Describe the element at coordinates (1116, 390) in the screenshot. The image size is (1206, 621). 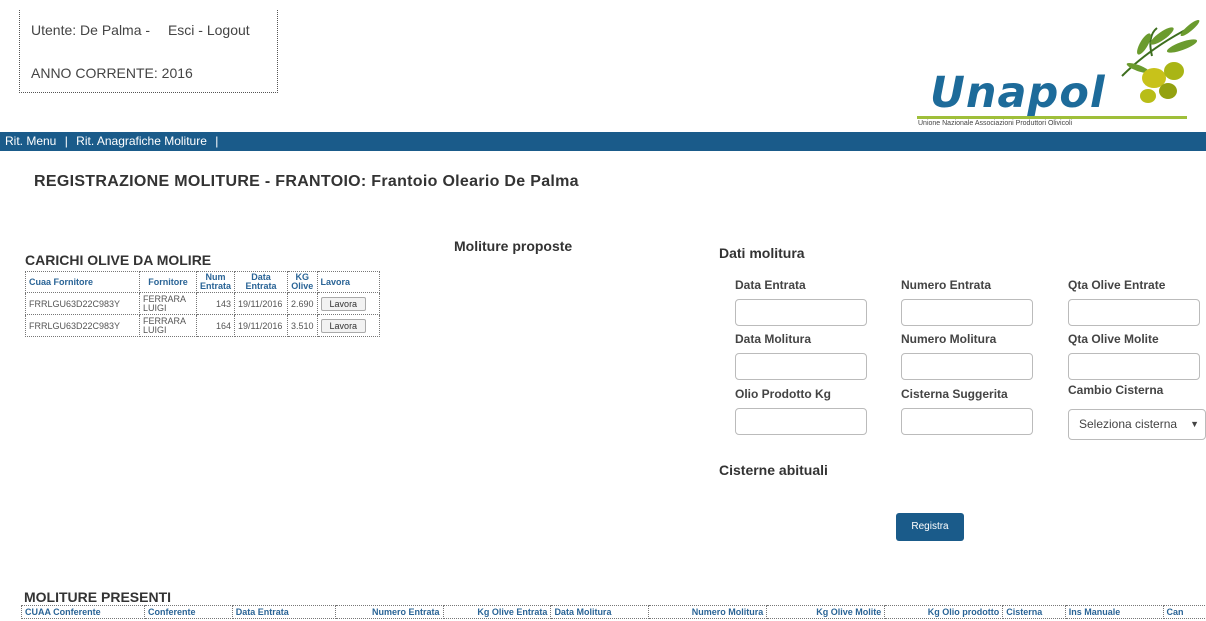
I see `cambio-cisterna-label: Cambio Cisterna` at that location.